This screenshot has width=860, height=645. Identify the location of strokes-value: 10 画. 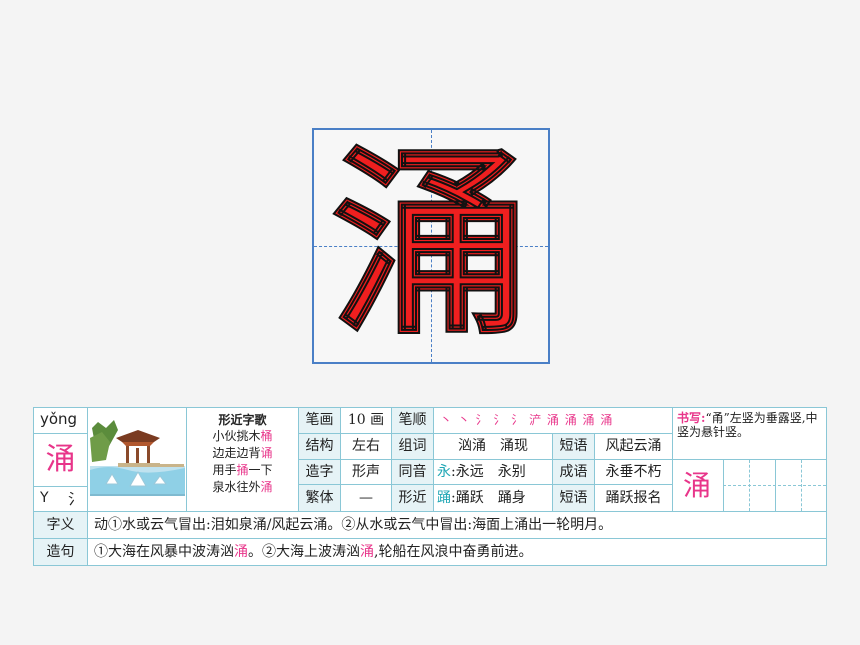
(365, 421).